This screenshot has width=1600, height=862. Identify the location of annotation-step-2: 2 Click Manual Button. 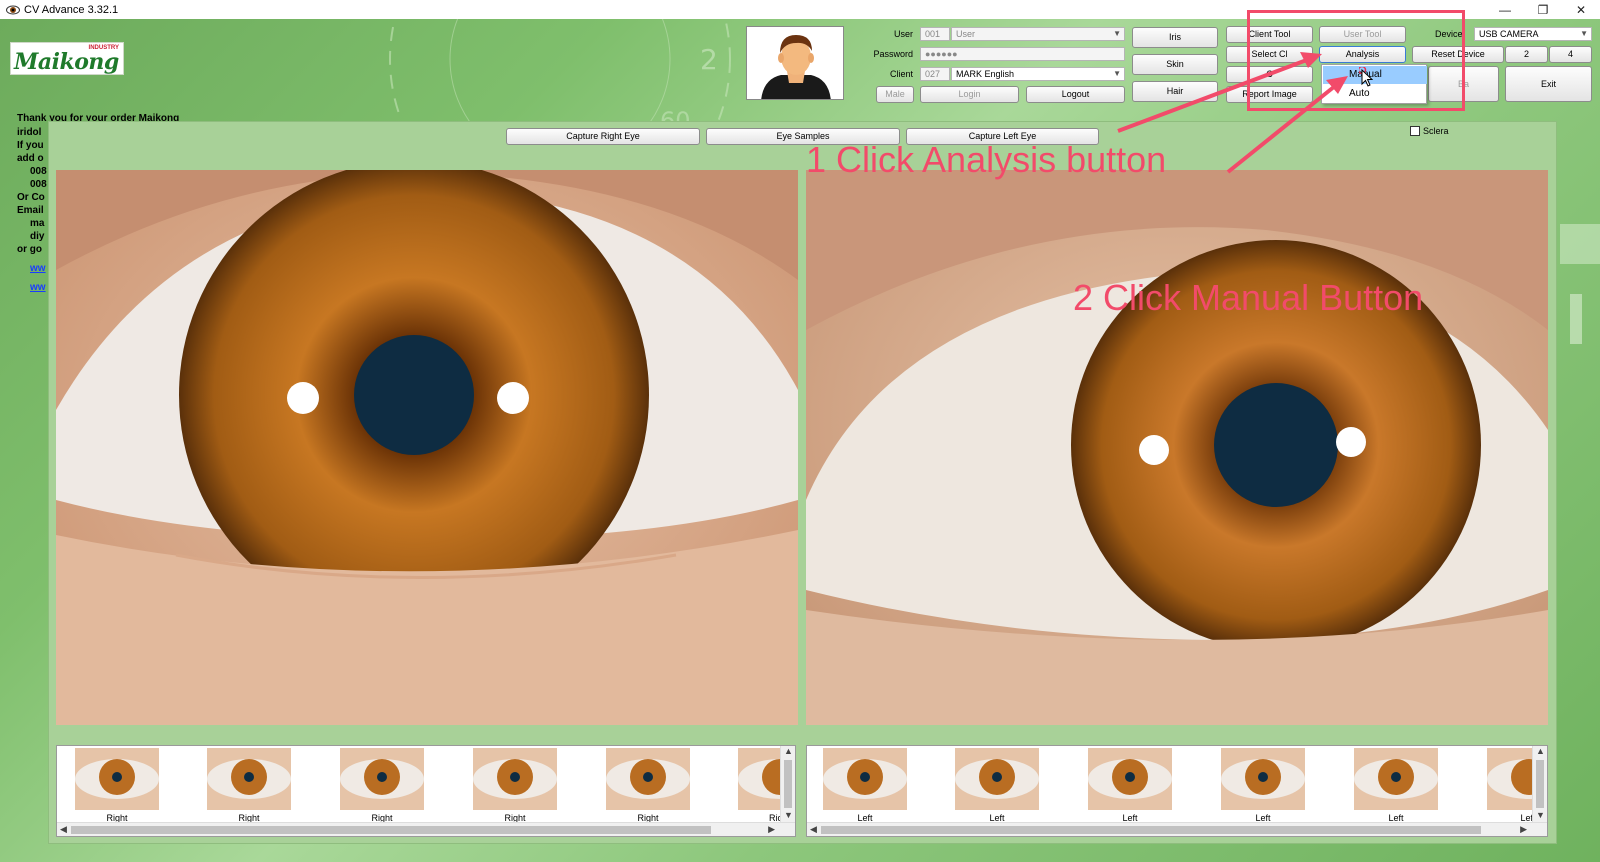
(1248, 297).